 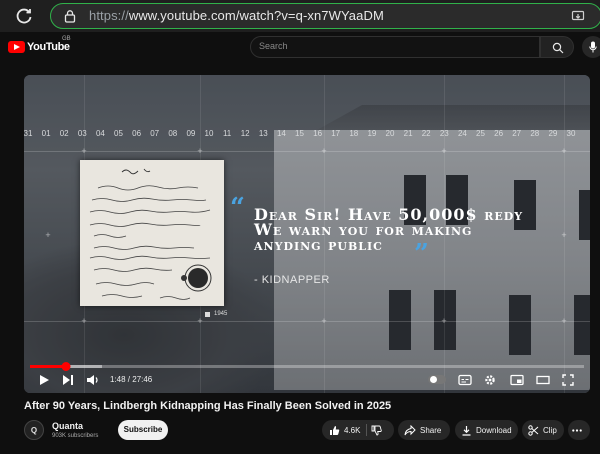 I want to click on subscriber-count: 903K subscribers, so click(x=75, y=436).